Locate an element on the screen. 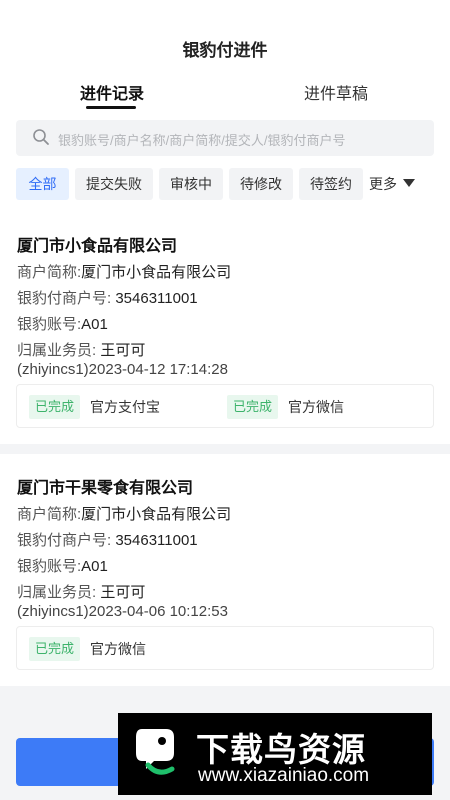 The height and width of the screenshot is (800, 450). merchant-name: 厦门市干果零食有限公司 is located at coordinates (105, 488).